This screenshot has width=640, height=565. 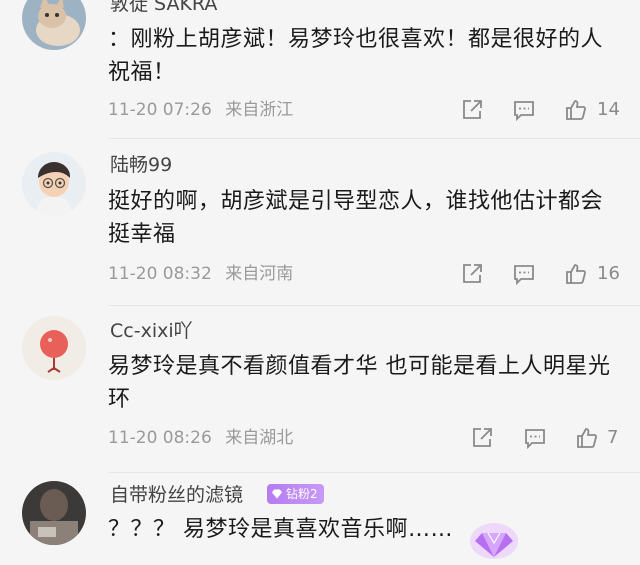 I want to click on diamond-icon, so click(x=277, y=494).